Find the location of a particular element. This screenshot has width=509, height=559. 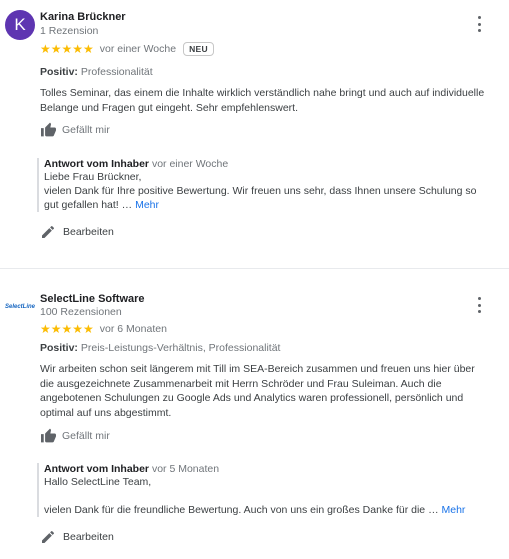

positive-value: Professionalität is located at coordinates (116, 72).